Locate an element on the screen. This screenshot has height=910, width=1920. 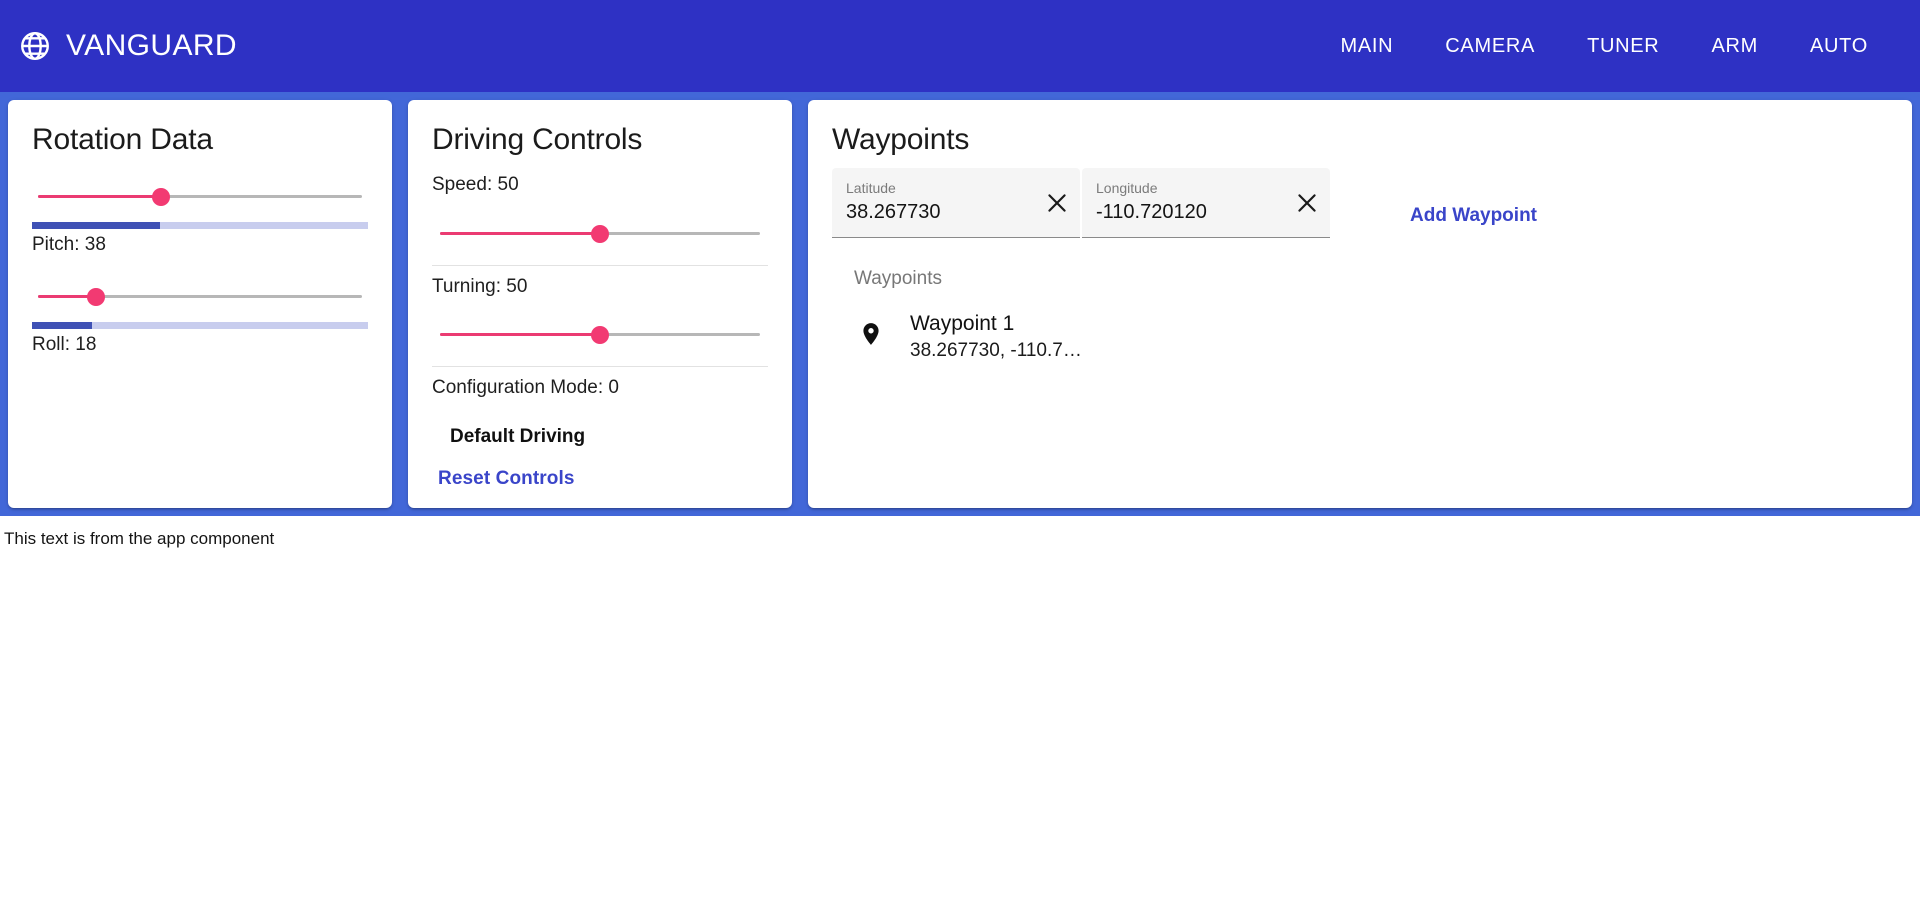
longitude-field: Longitude -110.720120 is located at coordinates (1206, 203).